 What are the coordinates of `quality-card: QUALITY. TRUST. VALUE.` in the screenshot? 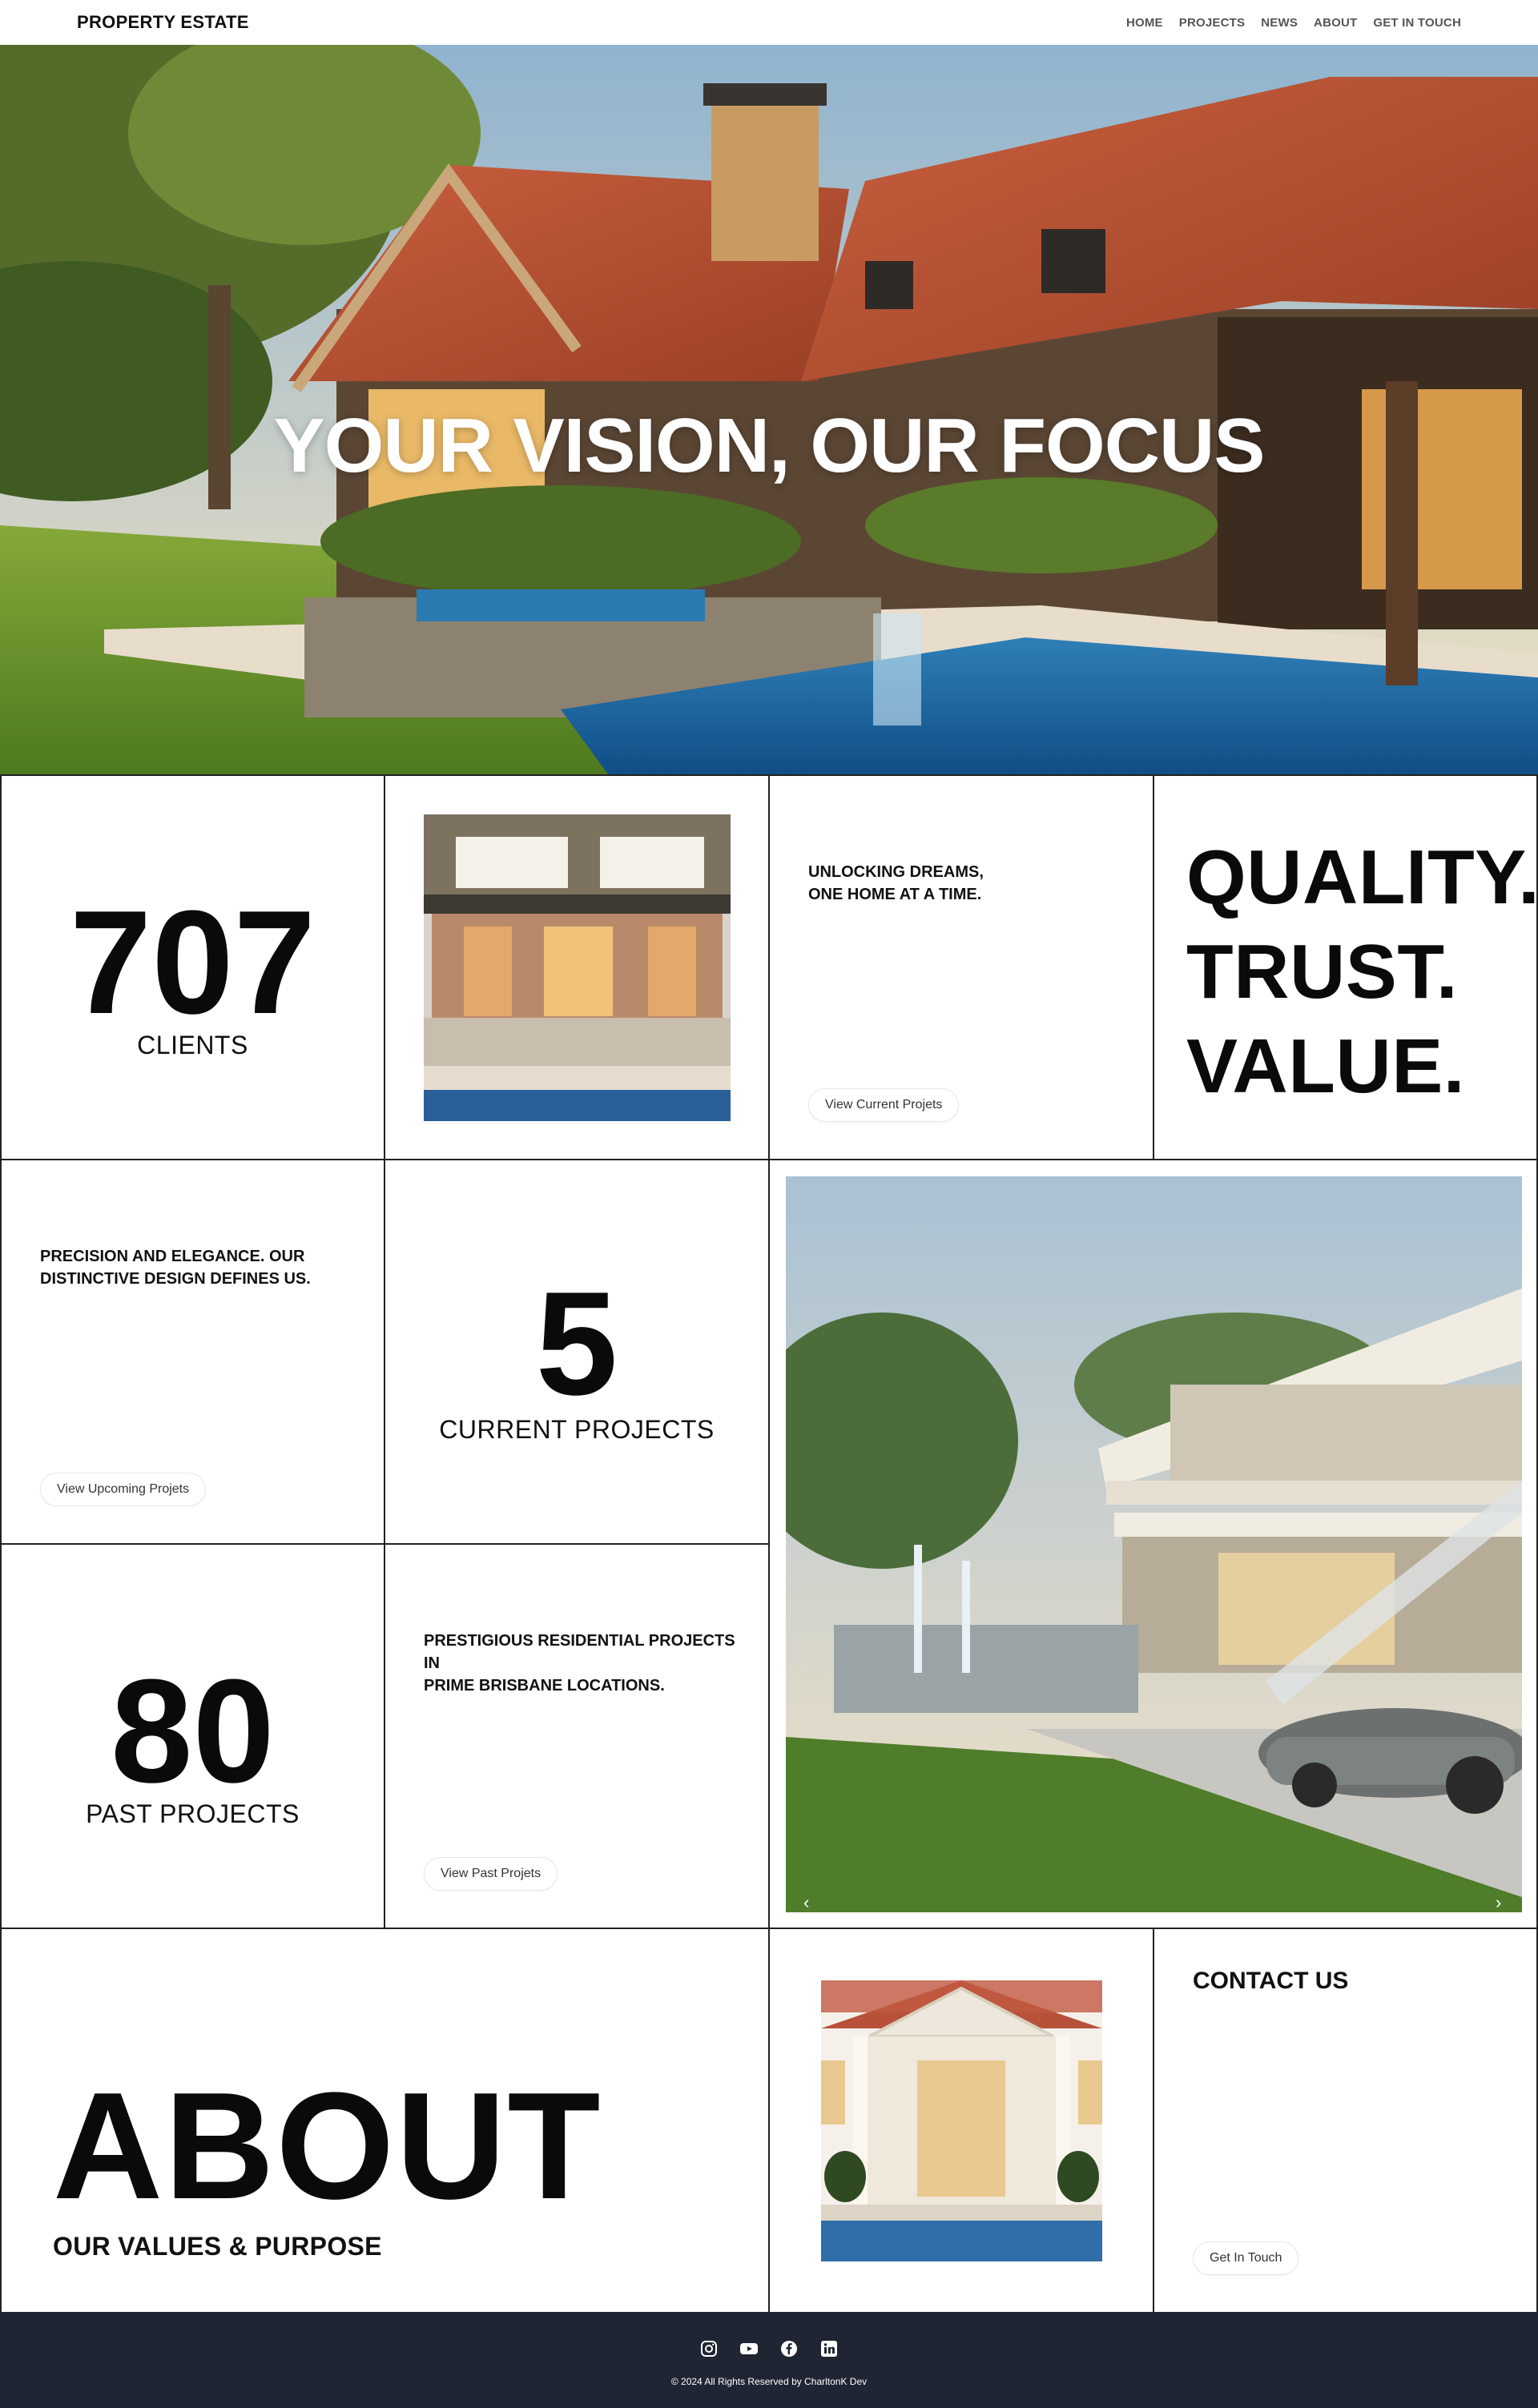 It's located at (1346, 967).